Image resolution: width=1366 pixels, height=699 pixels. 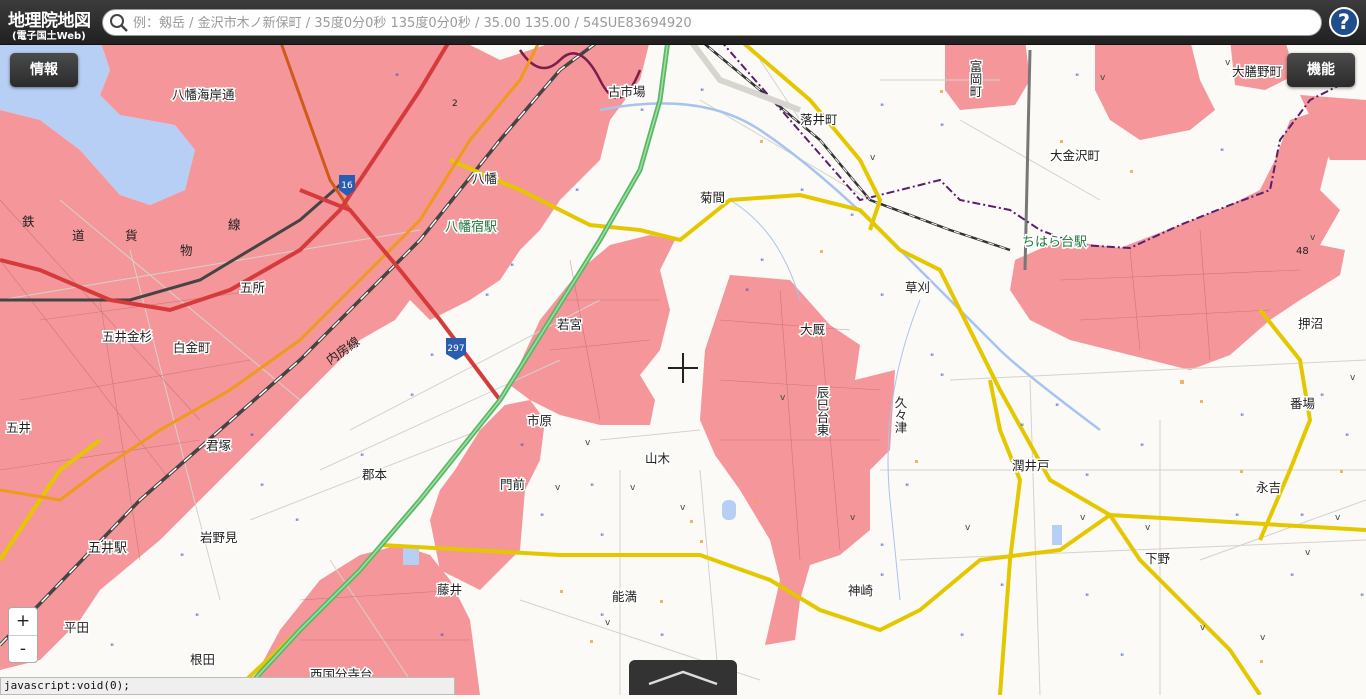 I want to click on place-label: 富岡町, so click(x=975, y=78).